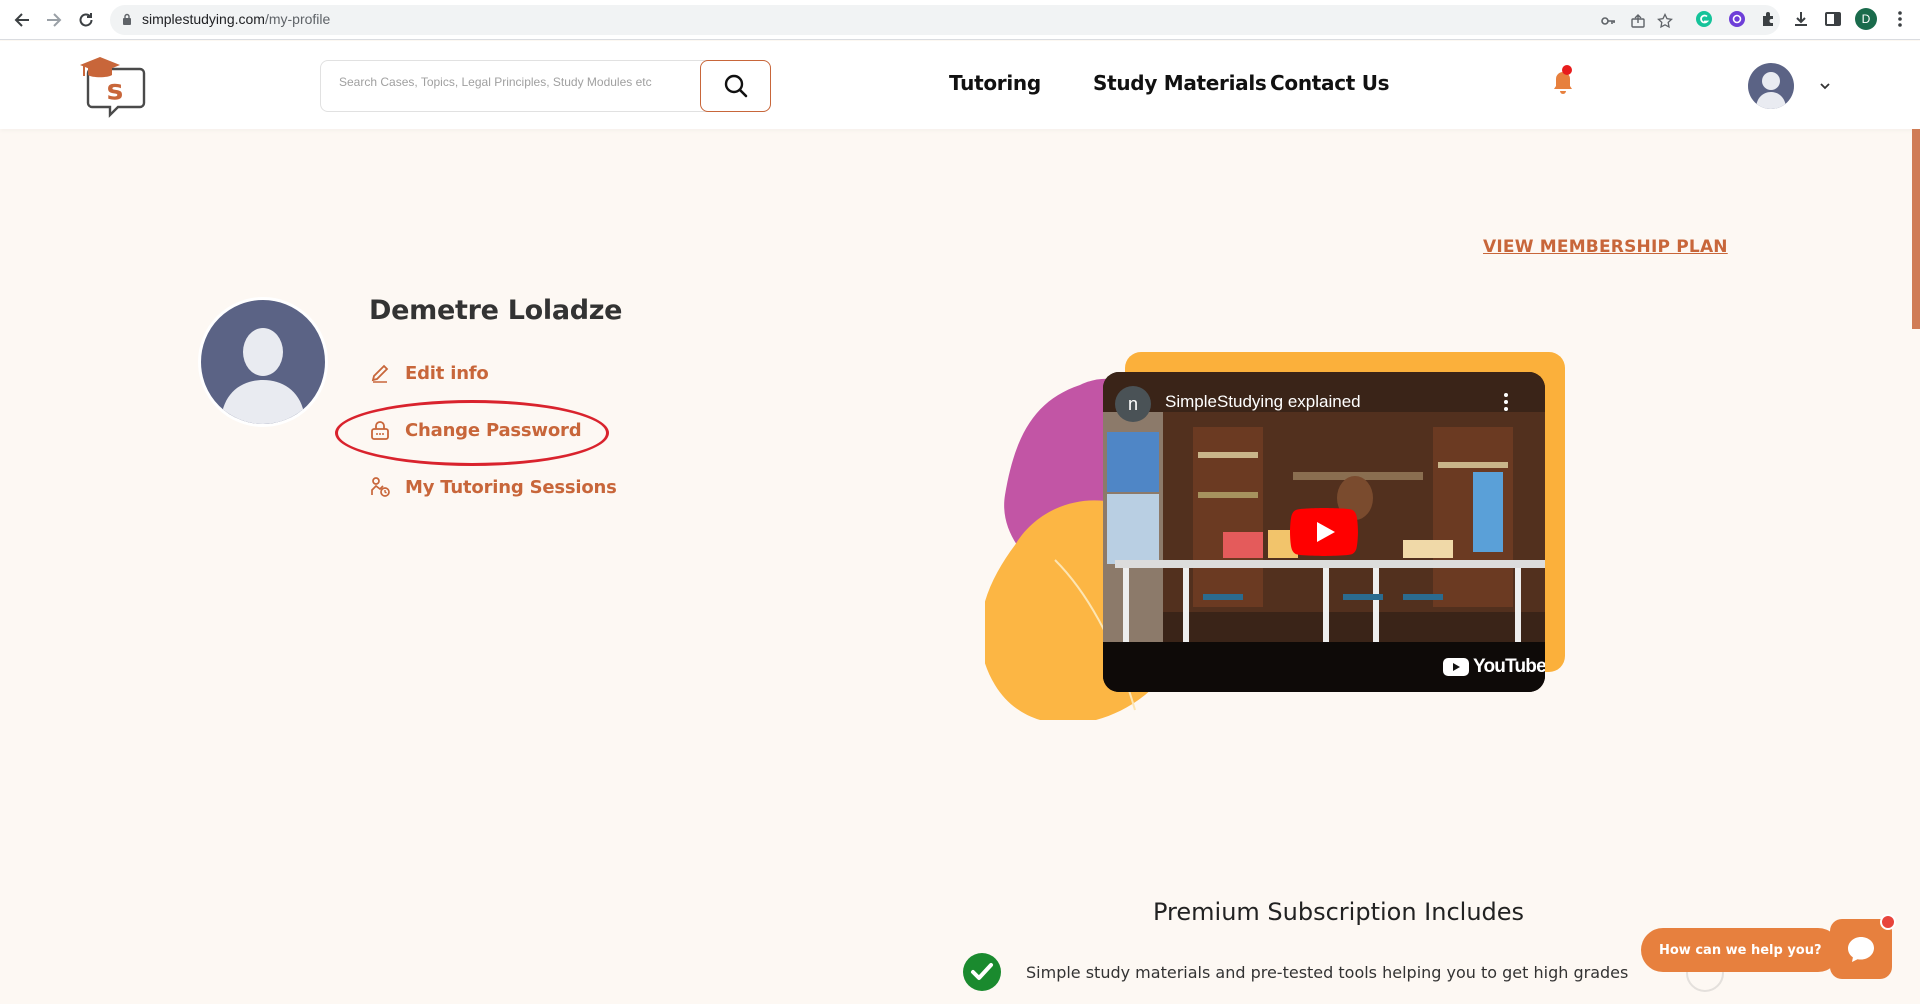 This screenshot has height=1004, width=1920. What do you see at coordinates (1916, 229) in the screenshot?
I see `page-scrollbar` at bounding box center [1916, 229].